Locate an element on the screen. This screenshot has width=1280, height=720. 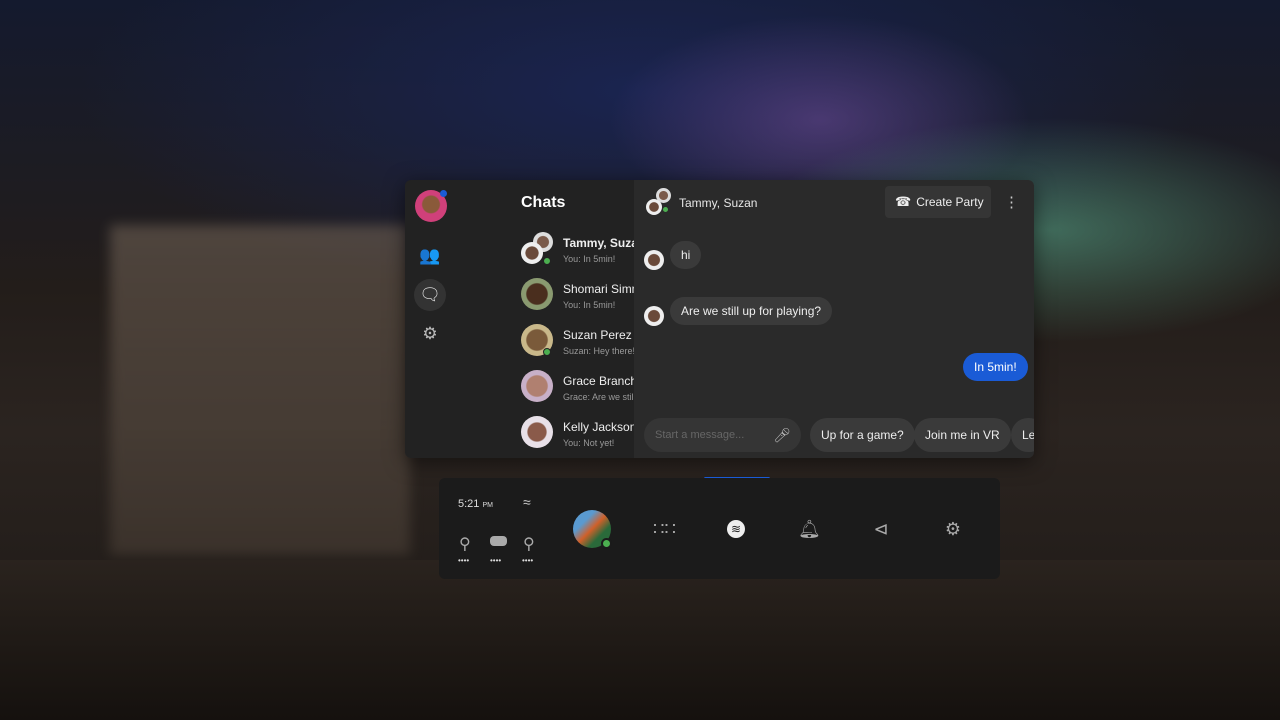
conversation-item: Tammy, Suzan You: In 5min! is located at coordinates (550, 253).